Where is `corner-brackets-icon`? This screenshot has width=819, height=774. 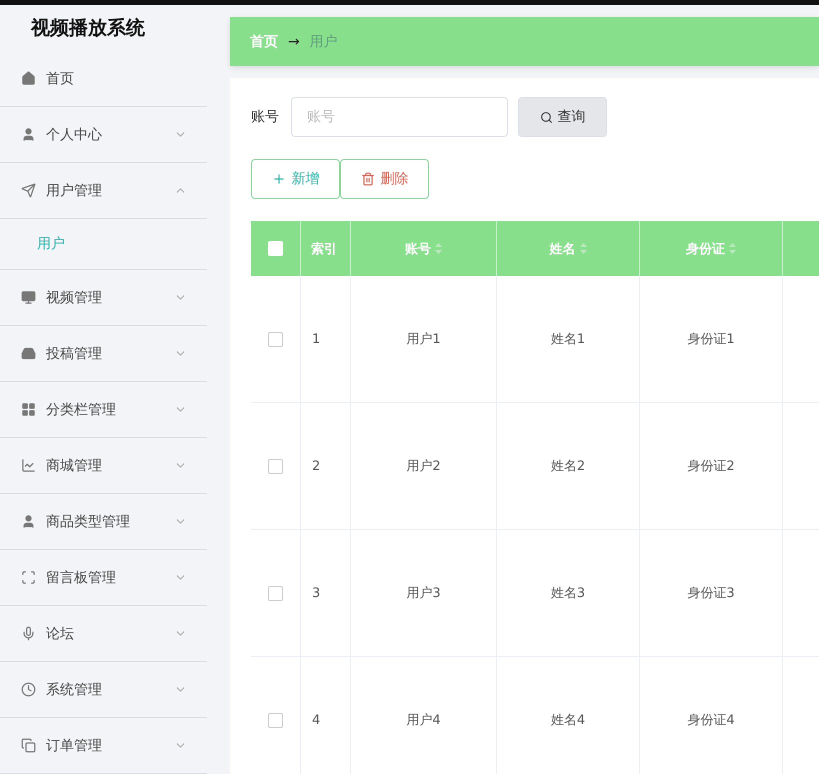
corner-brackets-icon is located at coordinates (28, 577).